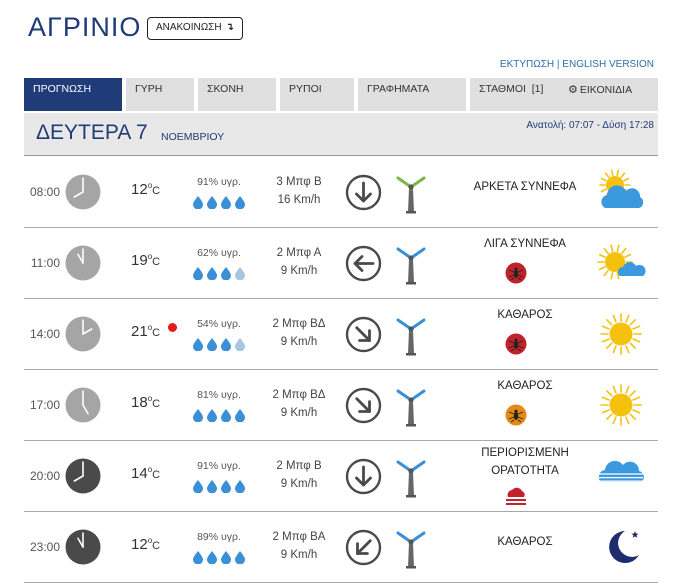 The height and width of the screenshot is (586, 688). What do you see at coordinates (608, 64) in the screenshot?
I see `english-version-link: ENGLISH VERSION` at bounding box center [608, 64].